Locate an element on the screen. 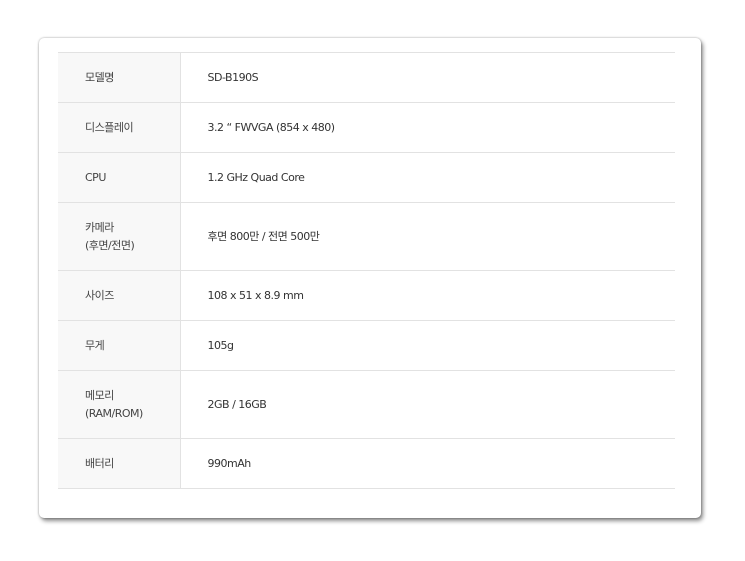 This screenshot has height=561, width=745. spec-label: 카메라 (후면/전면) is located at coordinates (119, 236).